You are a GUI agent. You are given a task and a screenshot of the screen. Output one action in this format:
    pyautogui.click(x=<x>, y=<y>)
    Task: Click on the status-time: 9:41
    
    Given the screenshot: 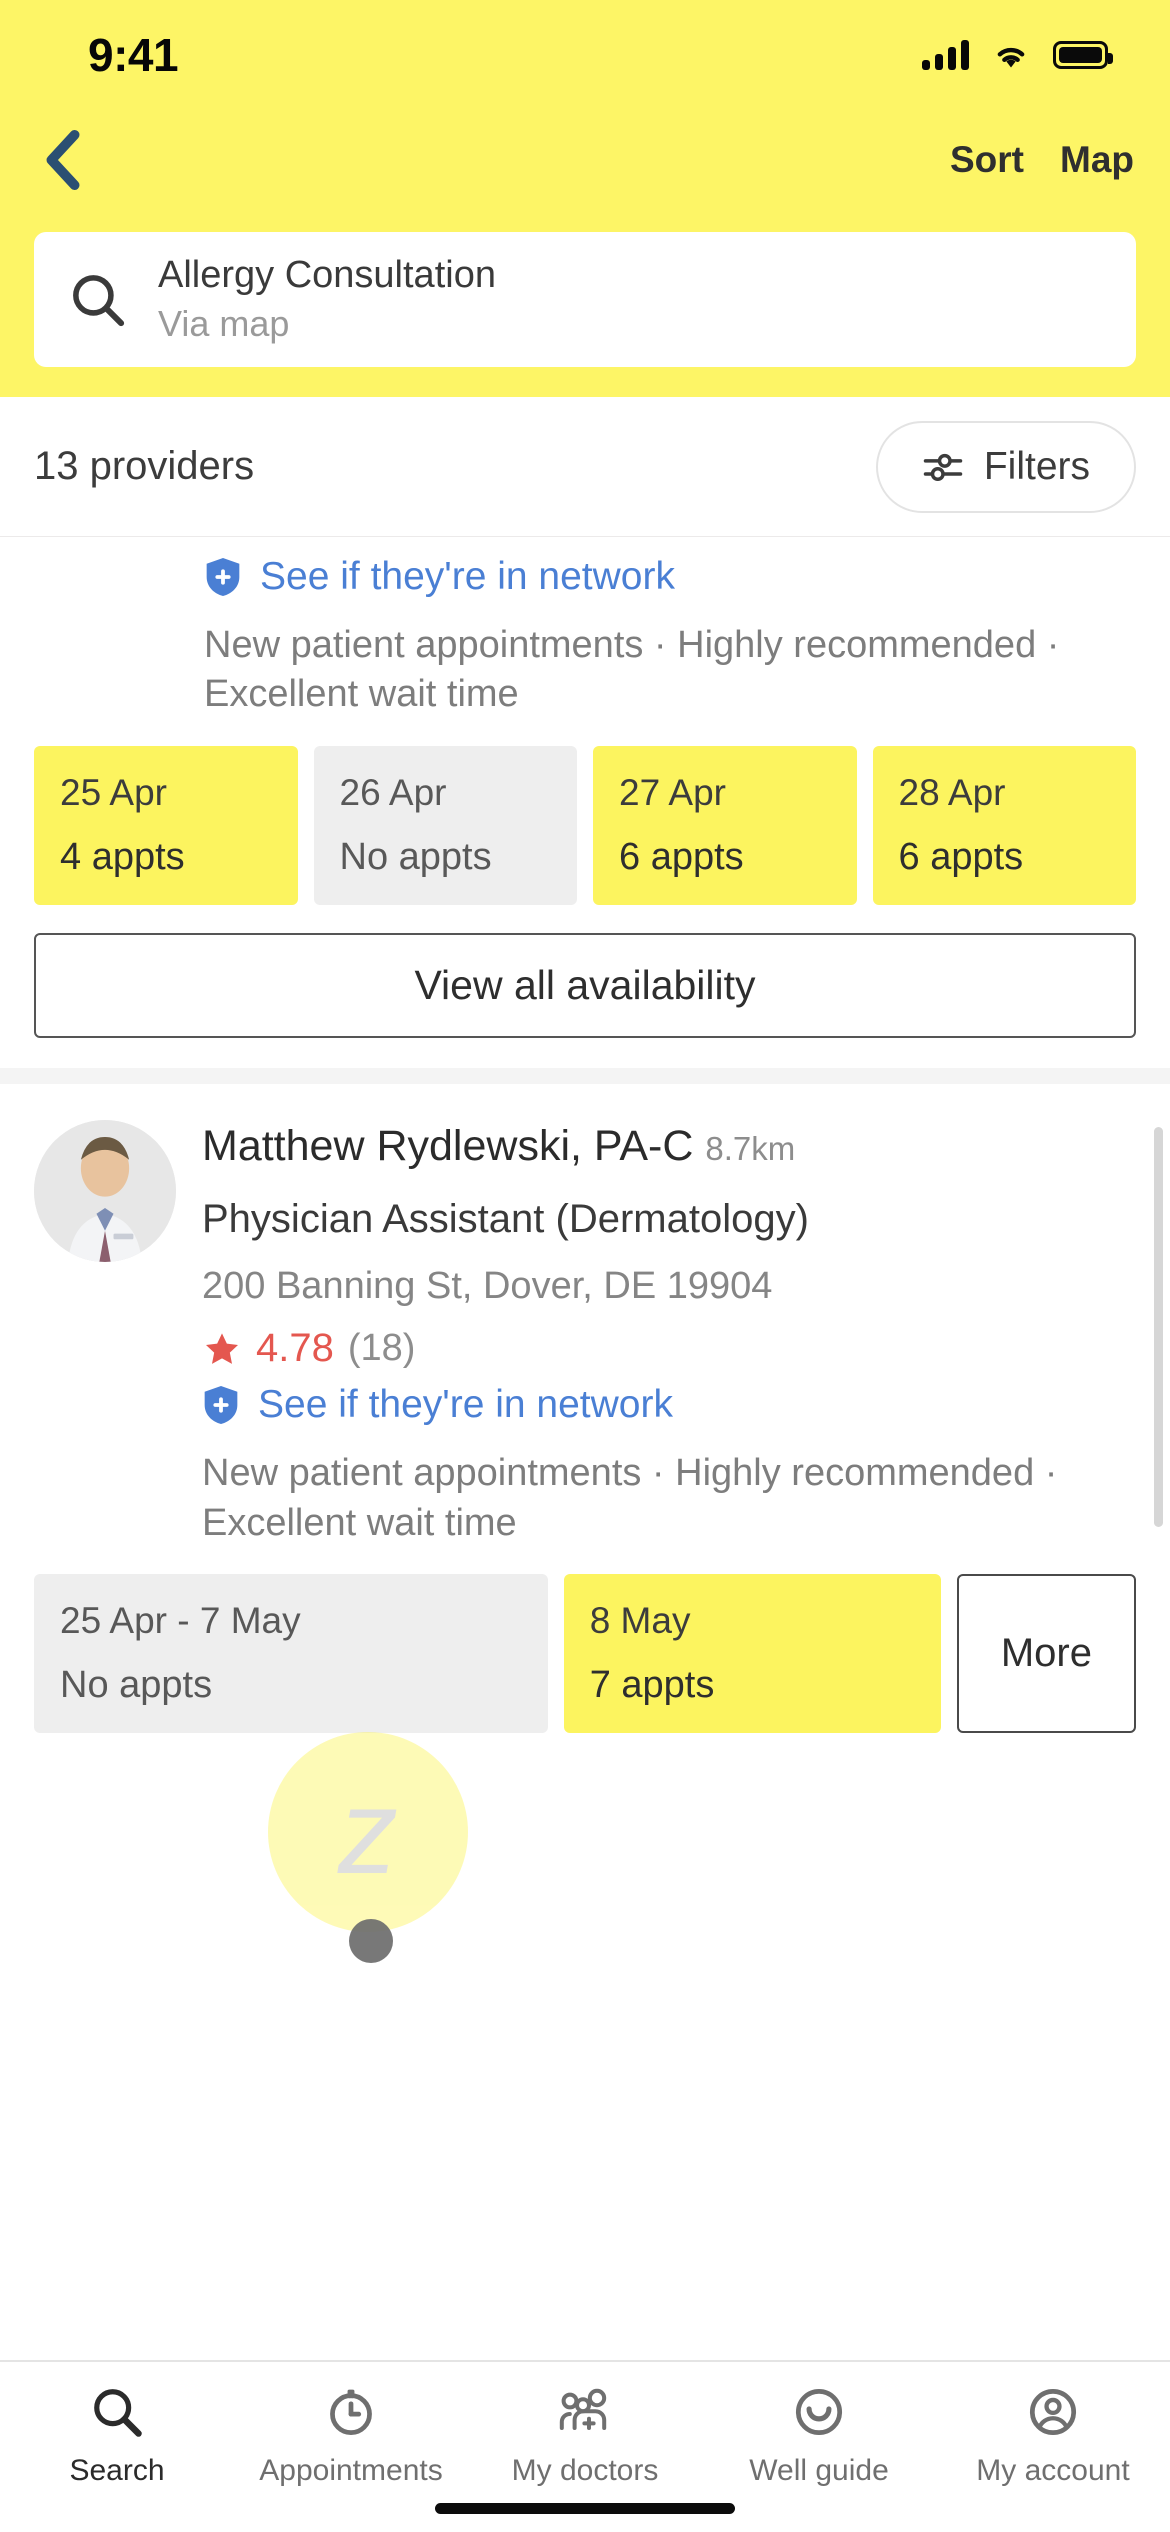 What is the action you would take?
    pyautogui.click(x=133, y=55)
    